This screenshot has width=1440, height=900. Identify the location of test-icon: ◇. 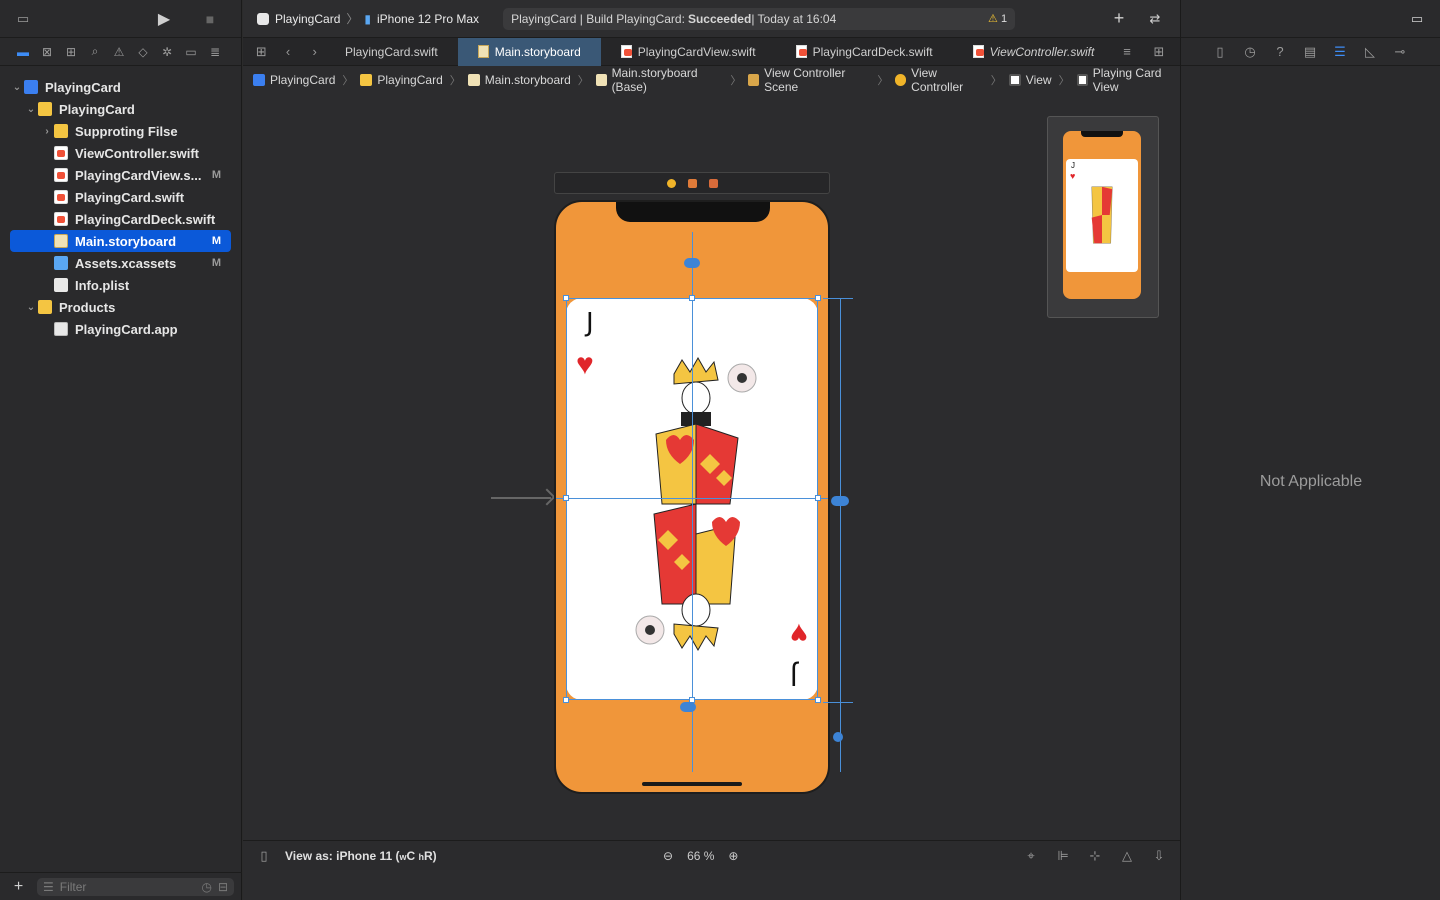
(143, 52).